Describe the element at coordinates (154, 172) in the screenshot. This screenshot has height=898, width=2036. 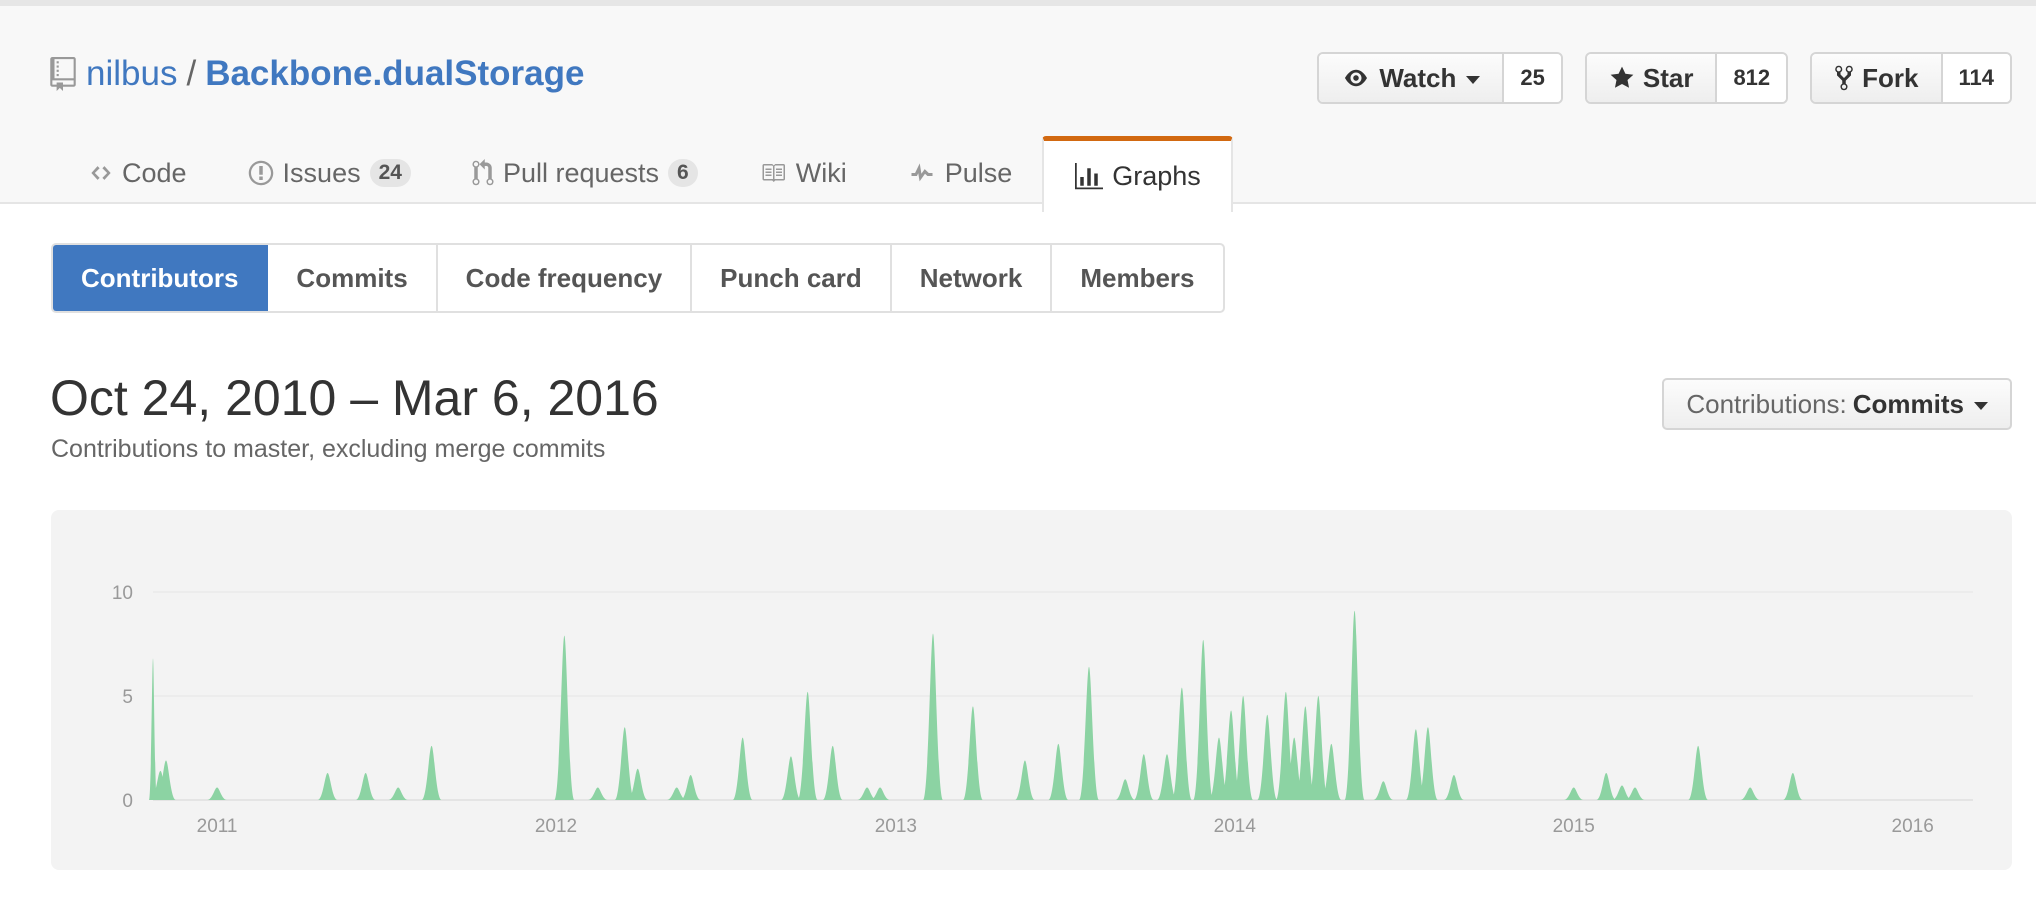
I see `tab-code-label: Code` at that location.